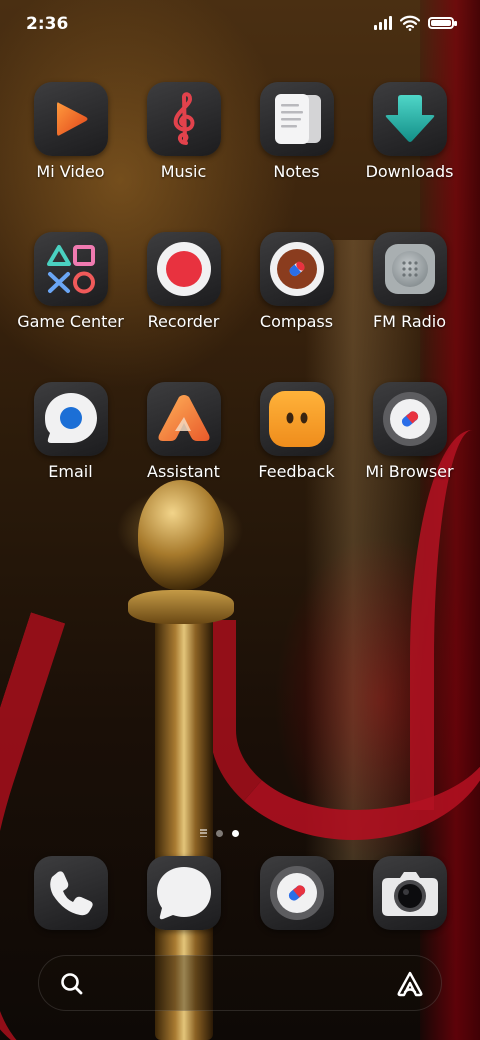  I want to click on downloads-app-icon, so click(409, 119).